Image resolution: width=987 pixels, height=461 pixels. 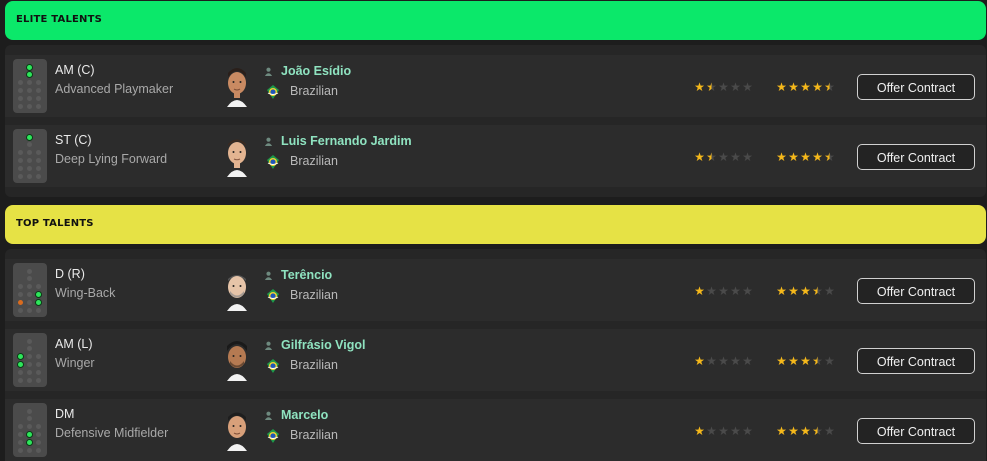 I want to click on player-position: AM (L), so click(x=74, y=344).